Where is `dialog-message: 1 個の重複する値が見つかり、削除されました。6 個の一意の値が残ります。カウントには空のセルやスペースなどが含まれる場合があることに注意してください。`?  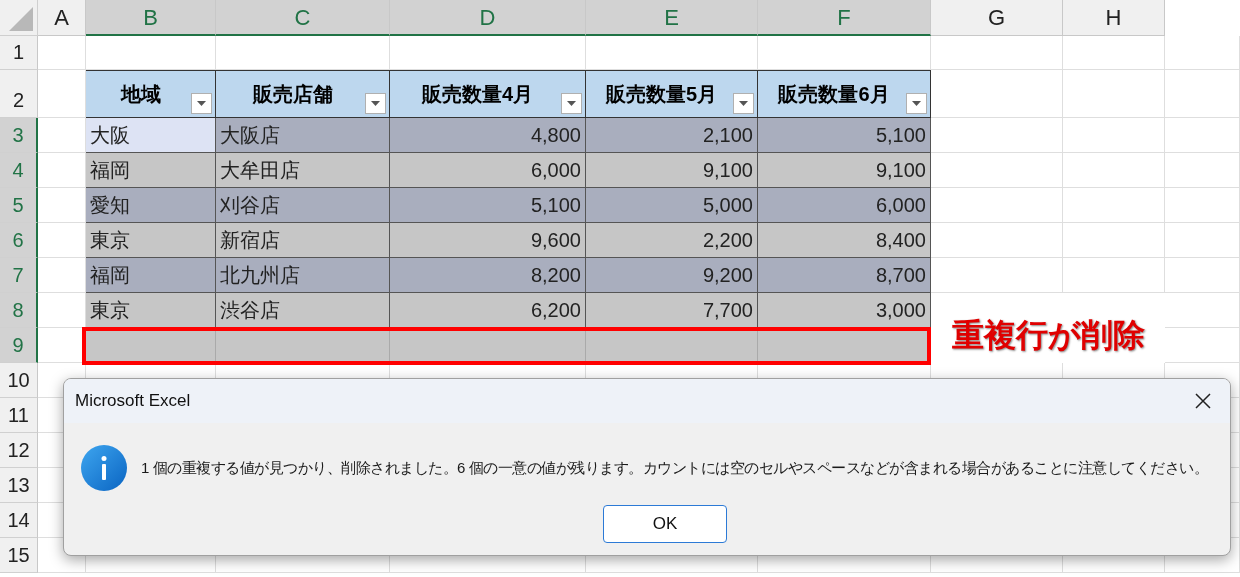
dialog-message: 1 個の重複する値が見つかり、削除されました。6 個の一意の値が残ります。カウントには空のセルやスペースなどが含まれる場合があることに注意してください。 is located at coordinates (675, 467).